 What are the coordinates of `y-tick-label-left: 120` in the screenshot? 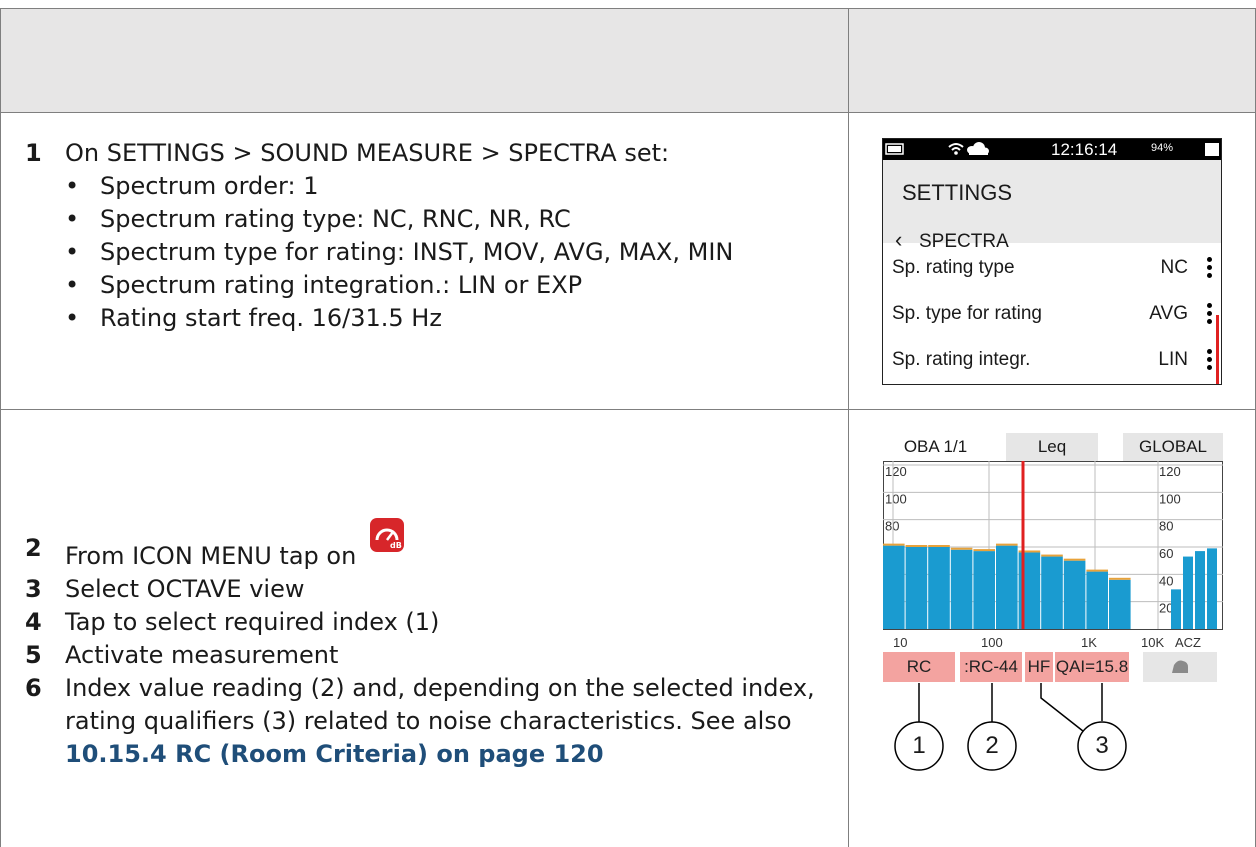 It's located at (896, 471).